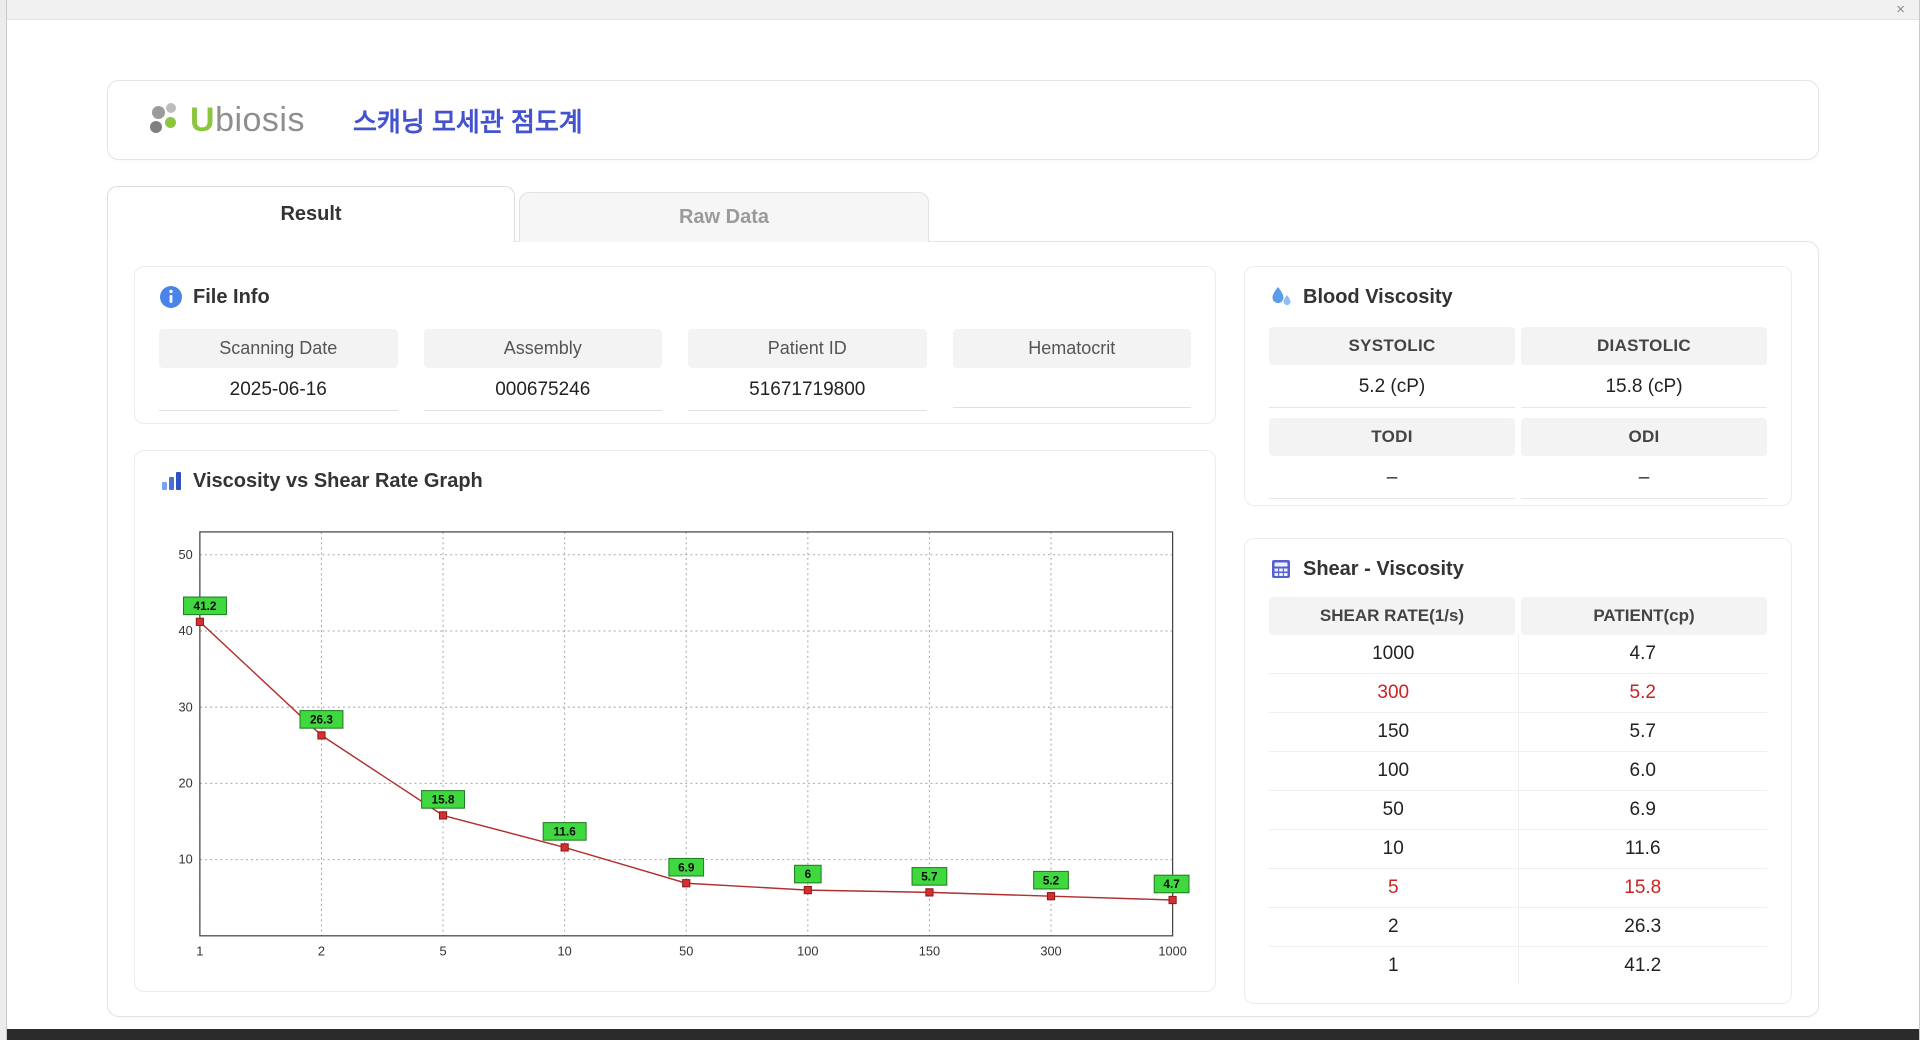 This screenshot has height=1040, width=1920. I want to click on systolic-value: 5.2 (cP), so click(1392, 386).